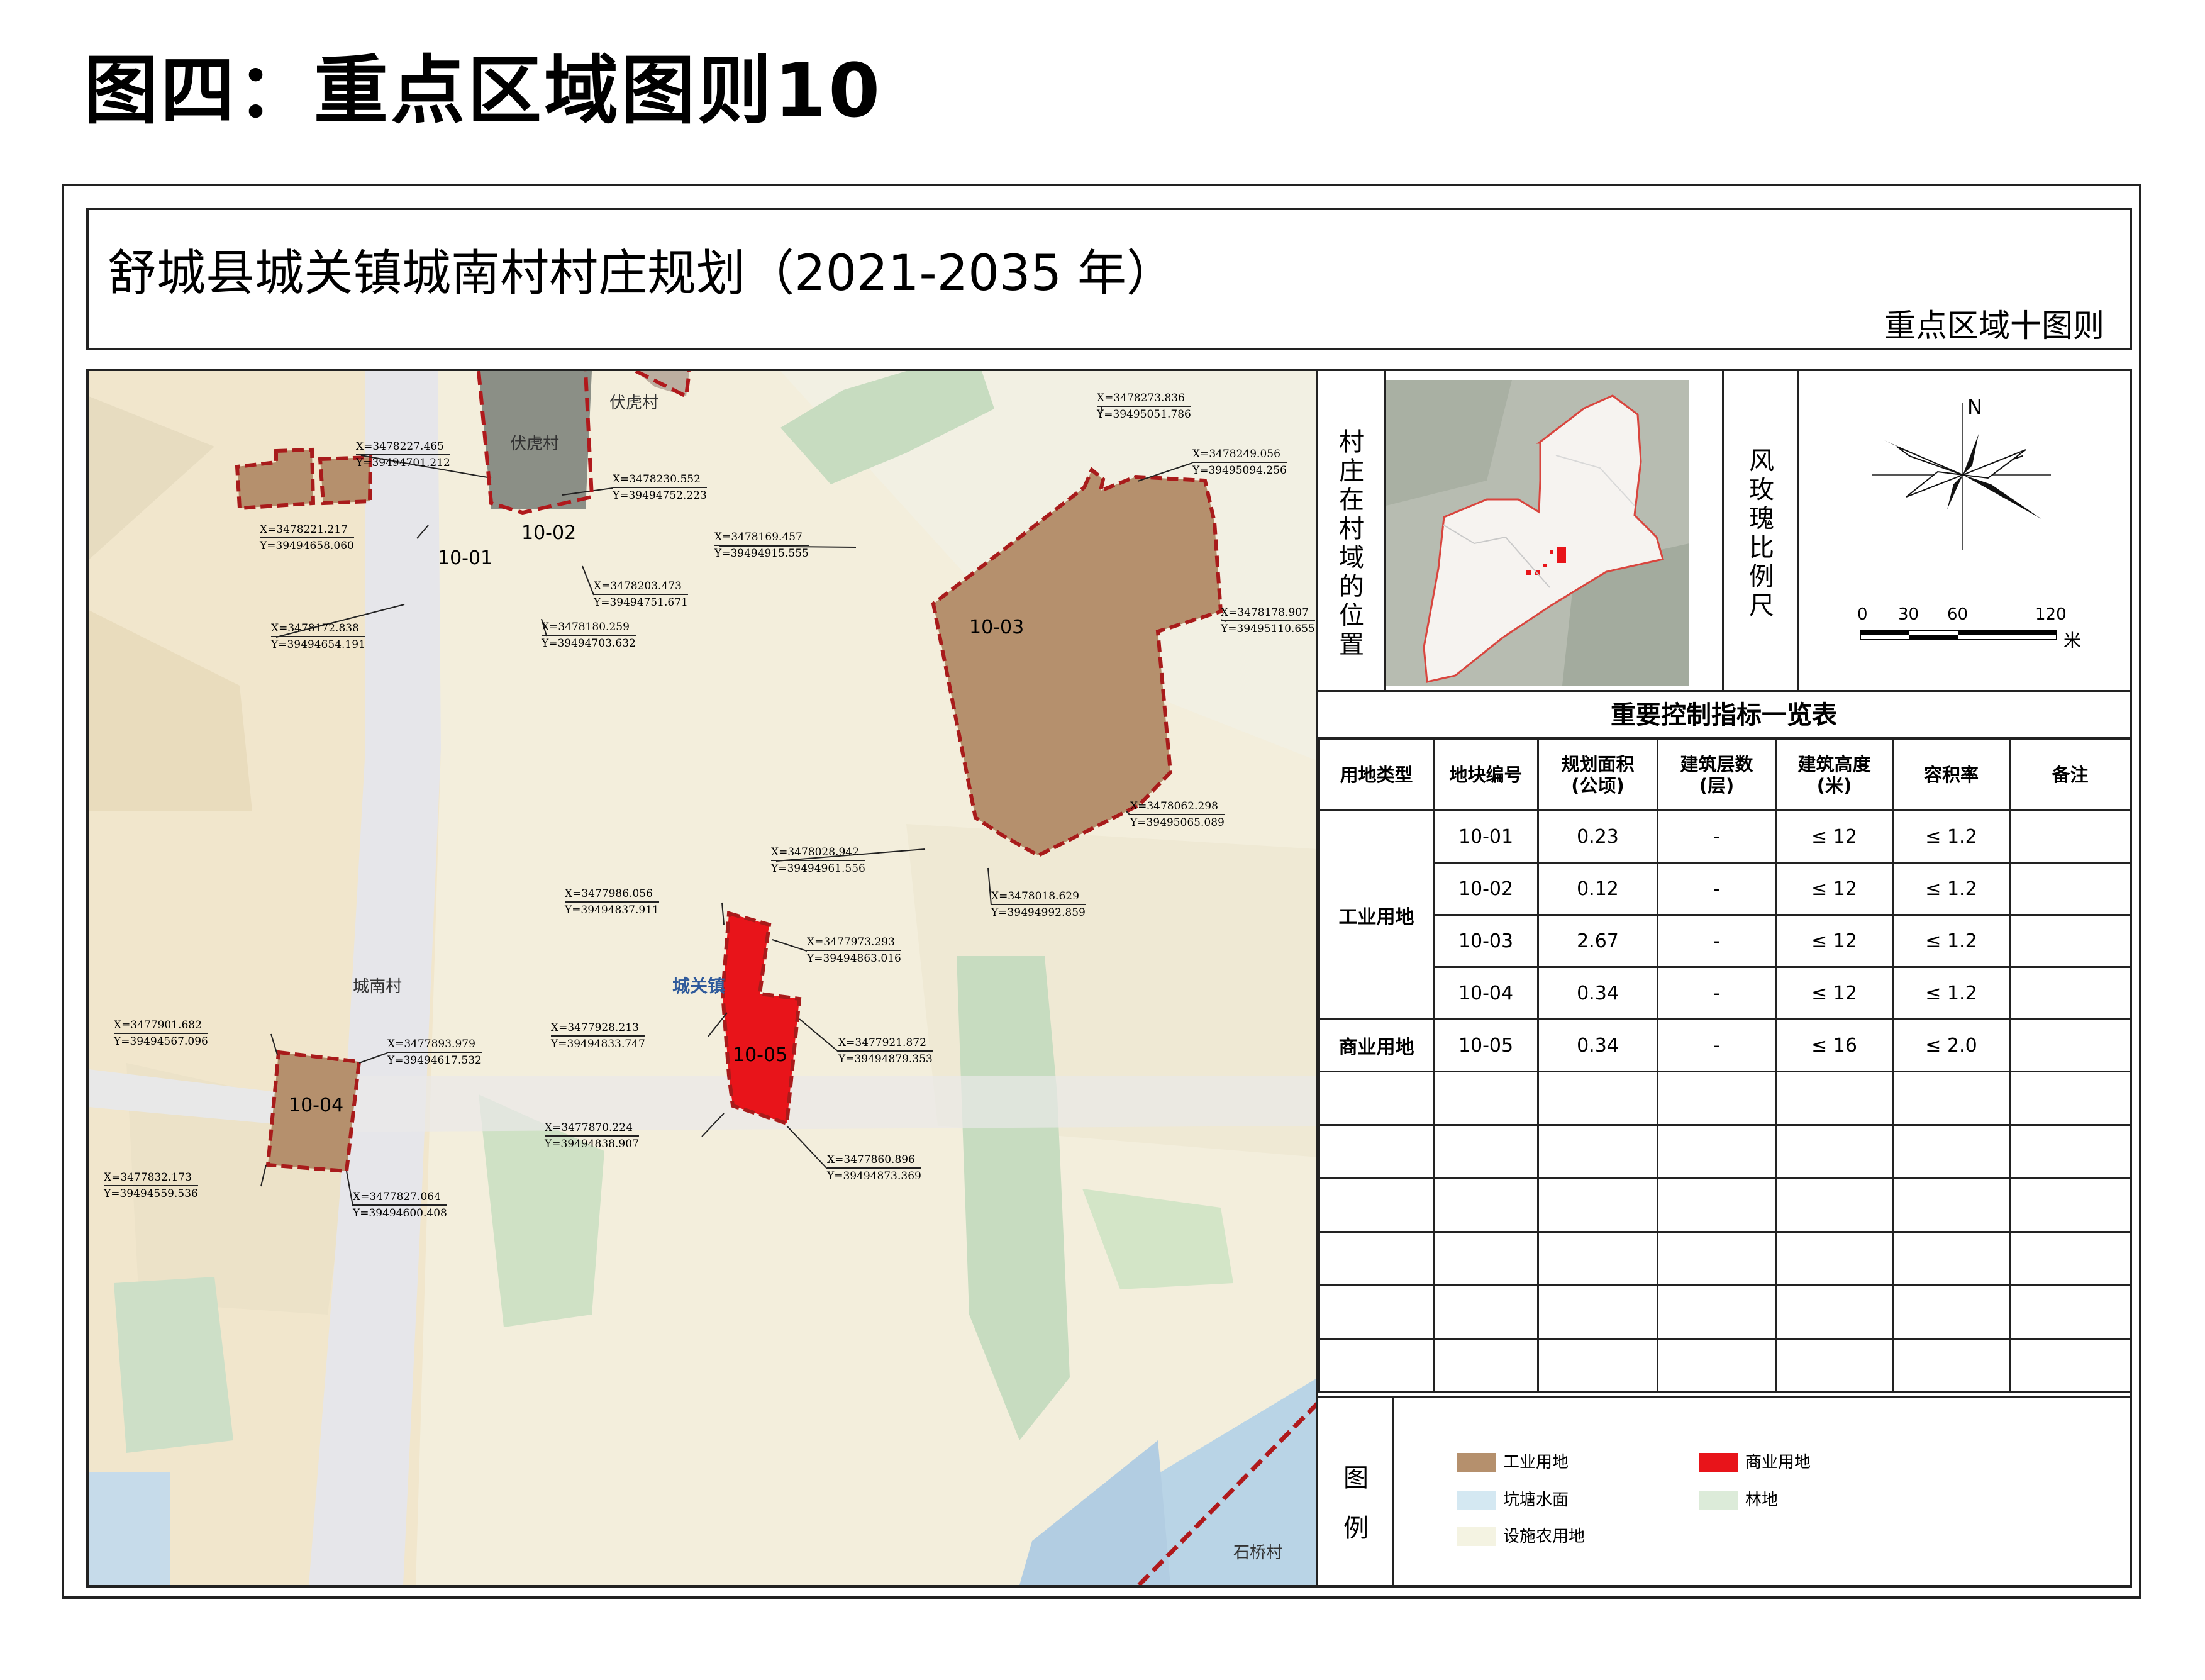  I want to click on location-minimap, so click(1538, 533).